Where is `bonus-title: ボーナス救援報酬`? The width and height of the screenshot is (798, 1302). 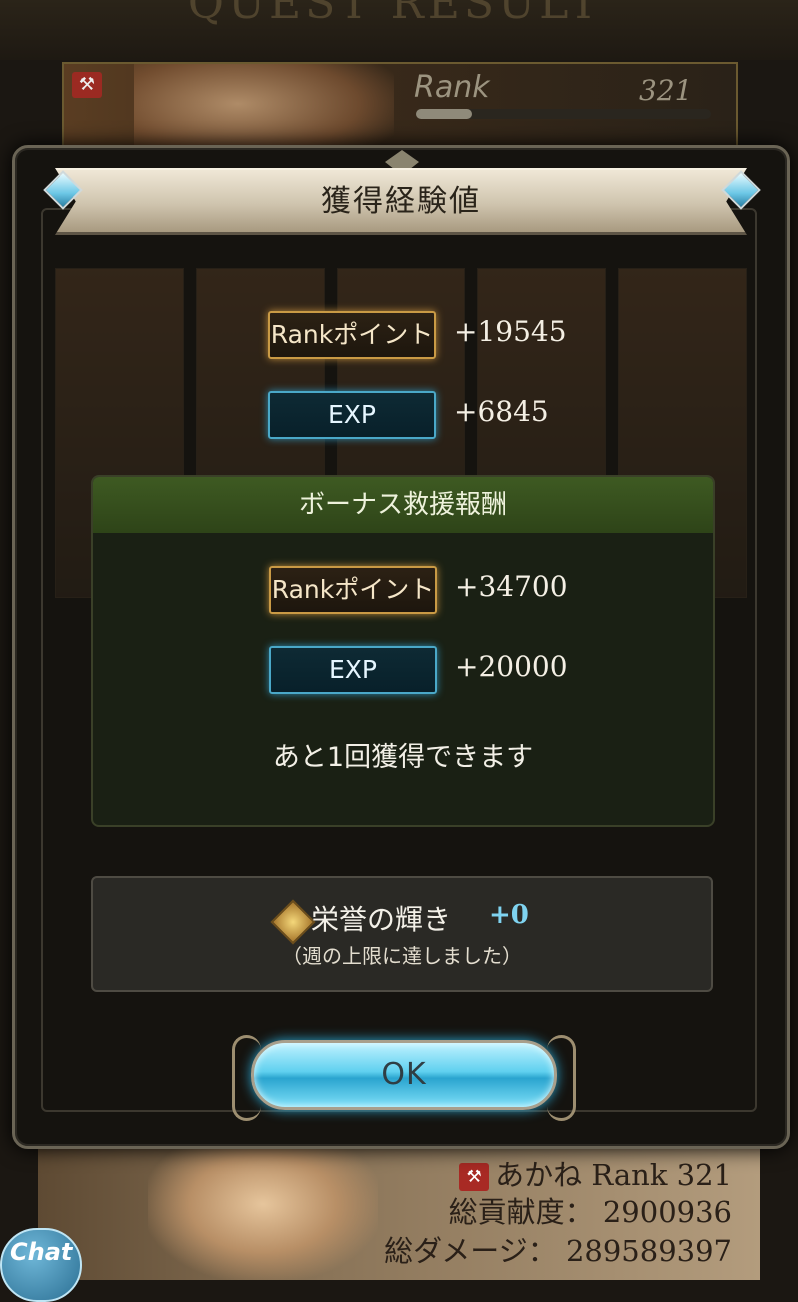
bonus-title: ボーナス救援報酬 is located at coordinates (403, 505).